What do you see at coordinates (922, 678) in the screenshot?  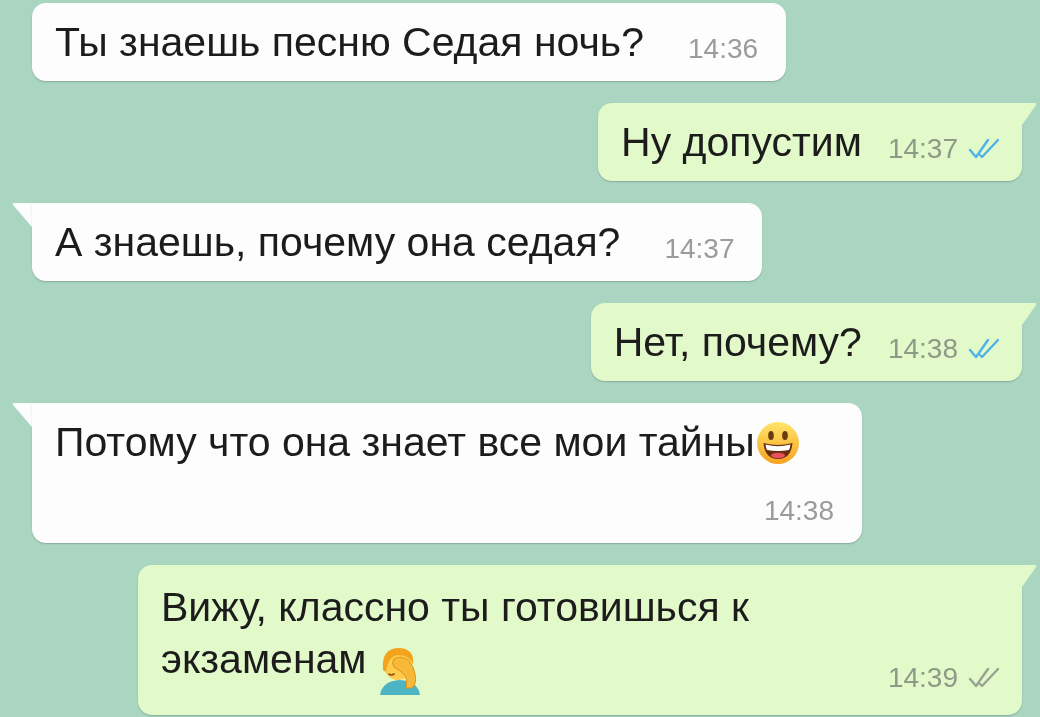 I see `message-time: 14:39` at bounding box center [922, 678].